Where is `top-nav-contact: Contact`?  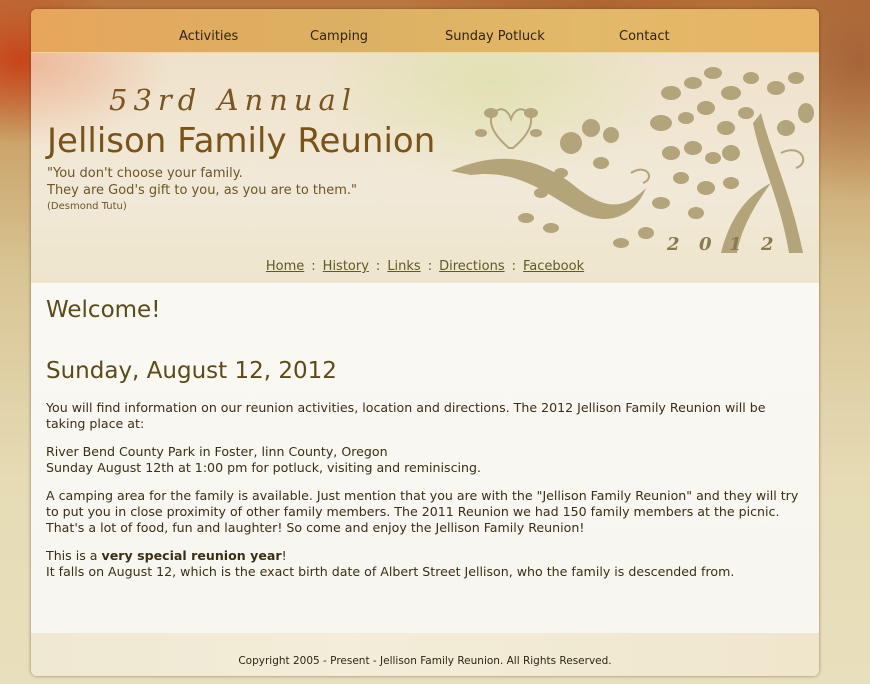 top-nav-contact: Contact is located at coordinates (644, 36).